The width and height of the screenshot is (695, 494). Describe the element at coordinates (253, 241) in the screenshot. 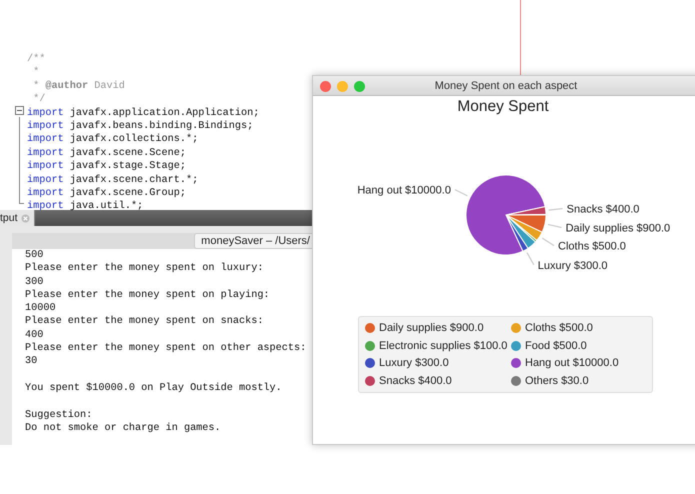

I see `console-tab: moneySaver – /Users/` at that location.